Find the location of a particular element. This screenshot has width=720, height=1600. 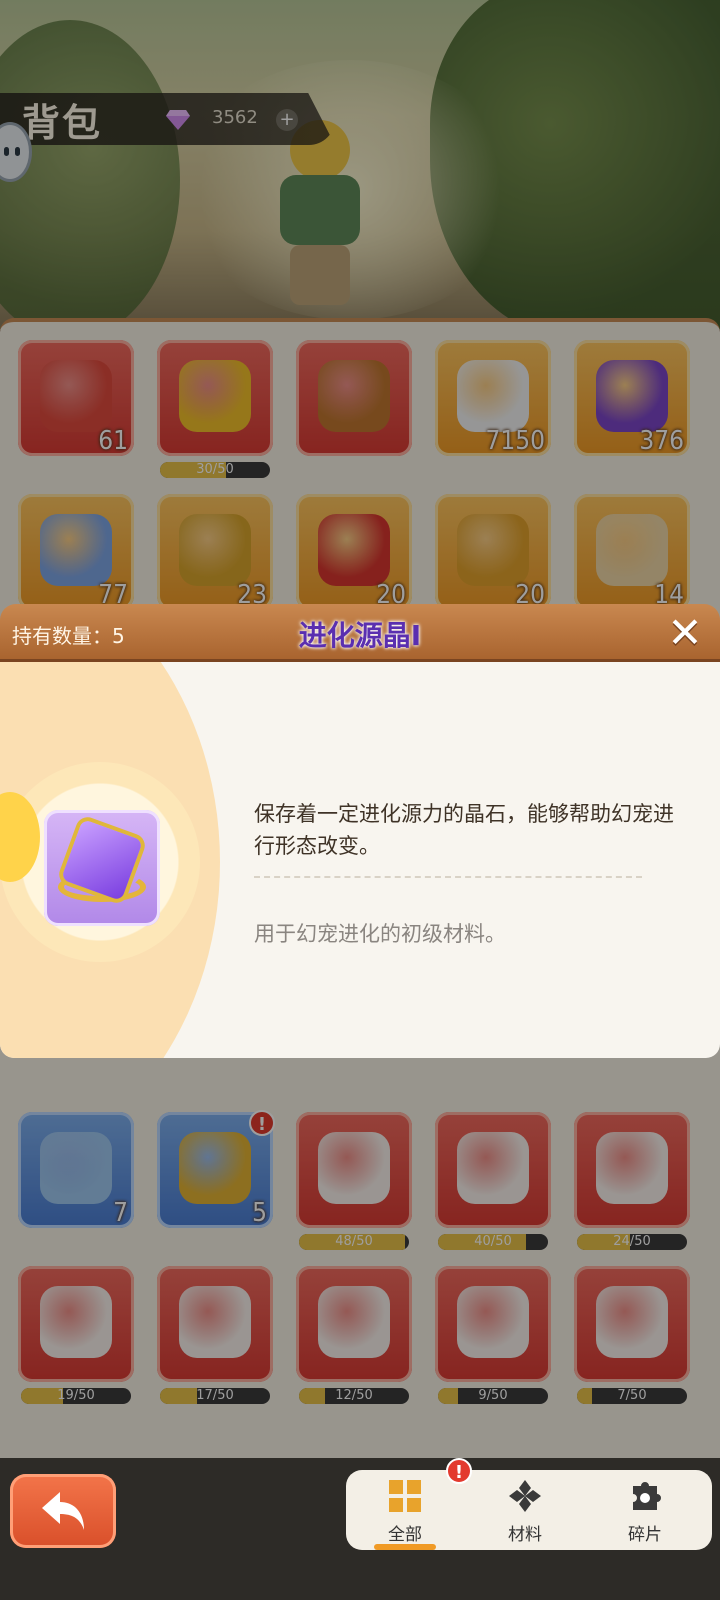

grid-icon is located at coordinates (405, 1496).